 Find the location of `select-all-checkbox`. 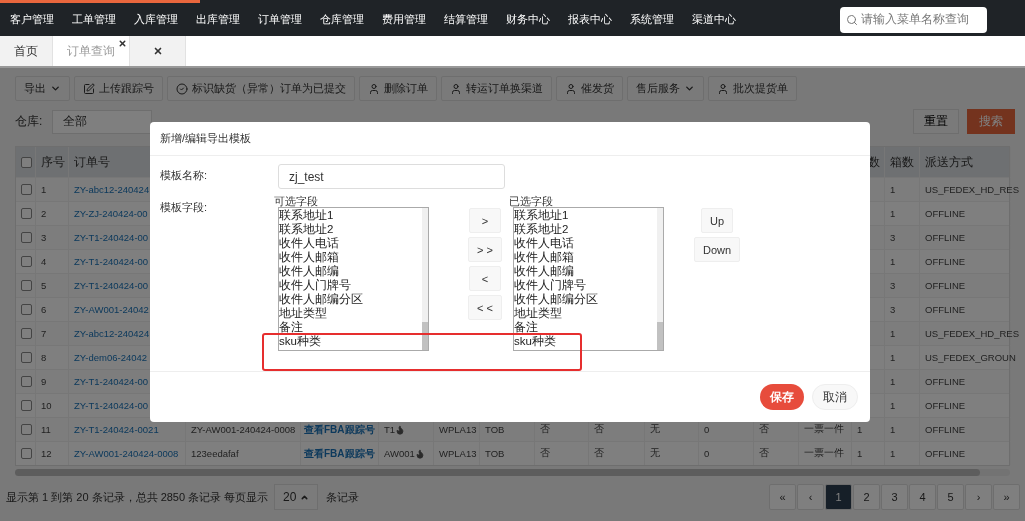

select-all-checkbox is located at coordinates (26, 162).